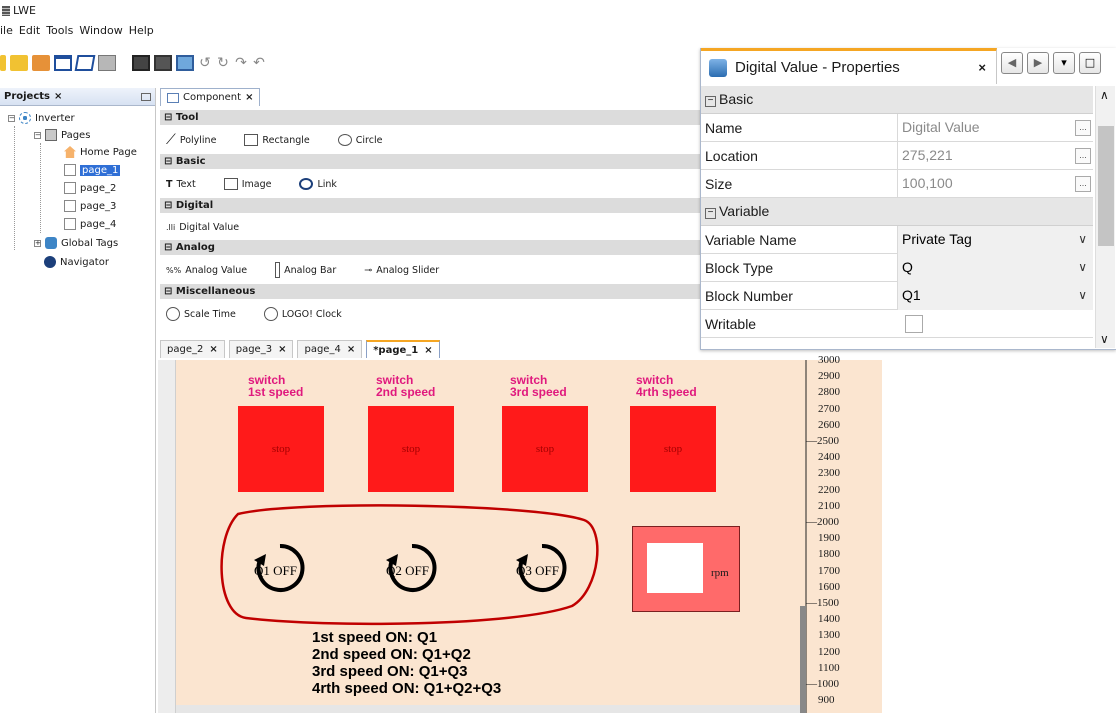 This screenshot has height=713, width=1116. Describe the element at coordinates (995, 240) in the screenshot. I see `prop-dropdown: Private Tag` at that location.